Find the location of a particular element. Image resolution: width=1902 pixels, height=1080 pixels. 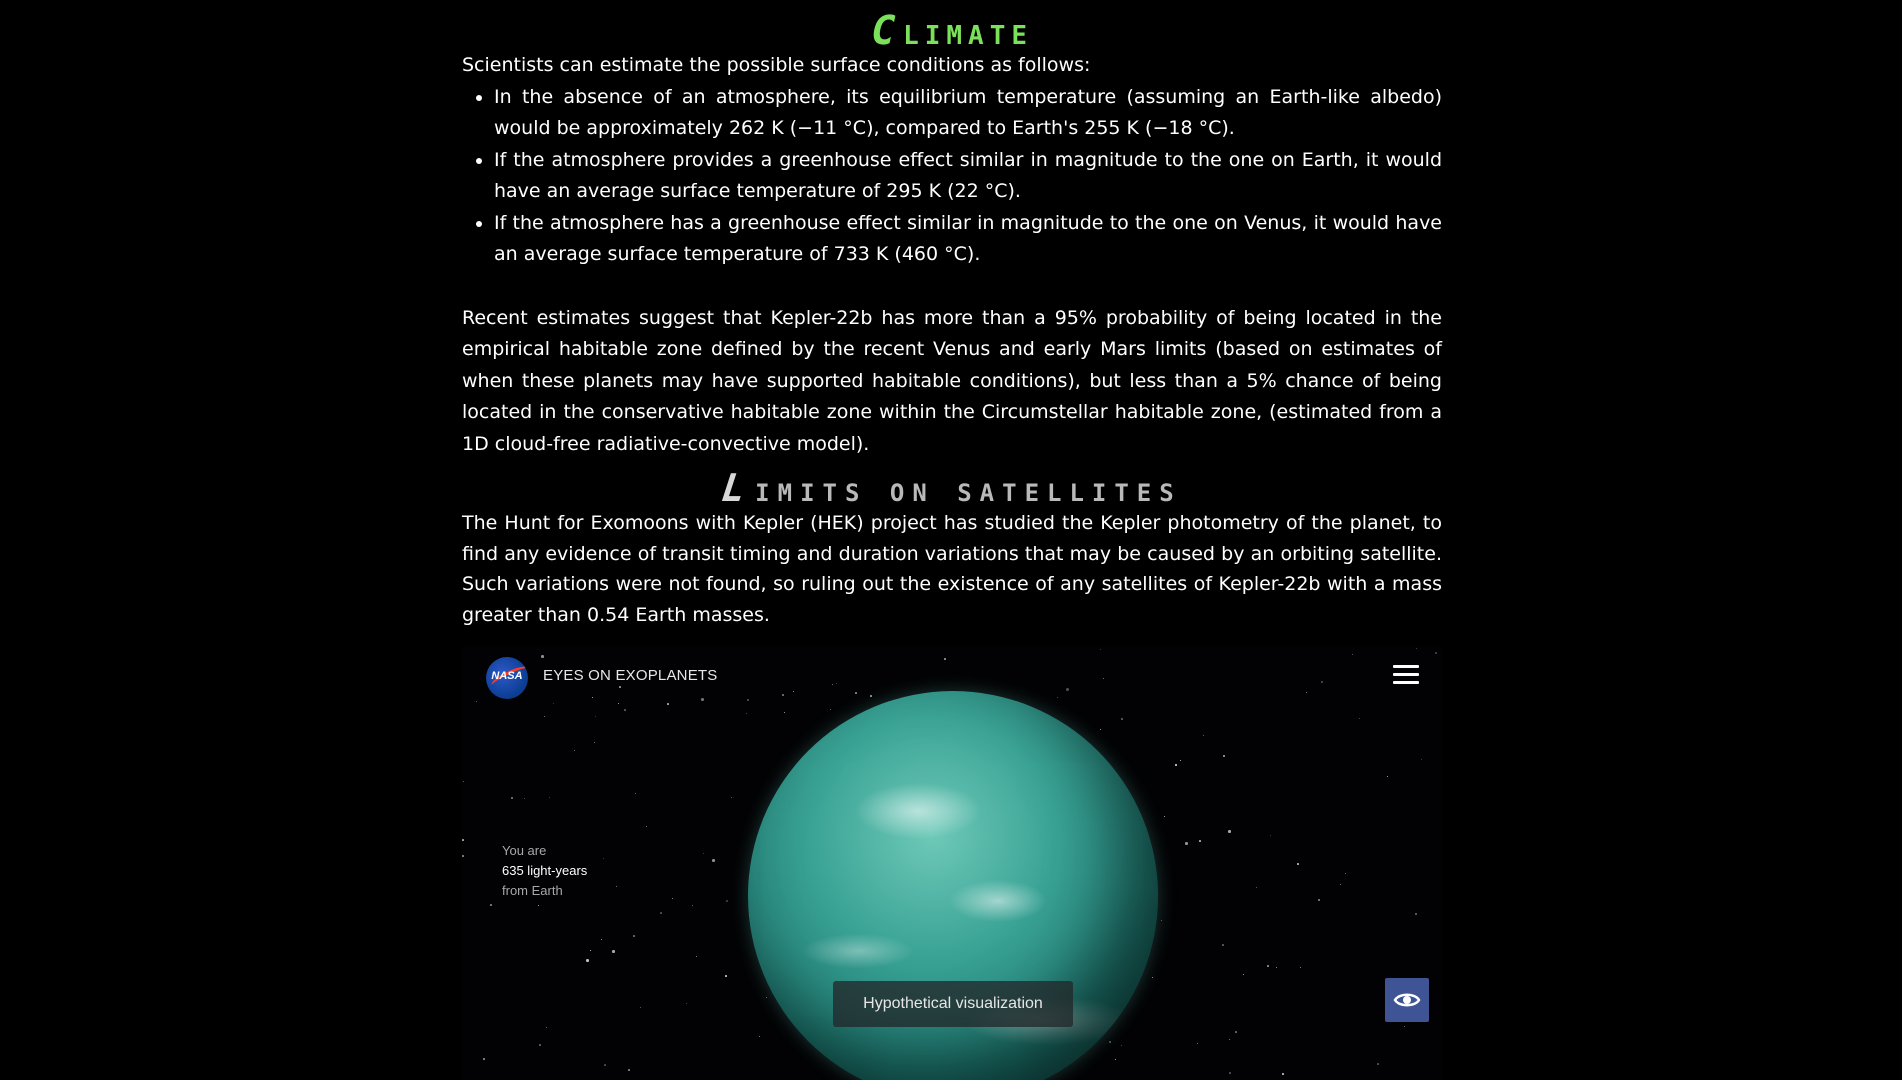

nasa-logo: NASA is located at coordinates (507, 678).